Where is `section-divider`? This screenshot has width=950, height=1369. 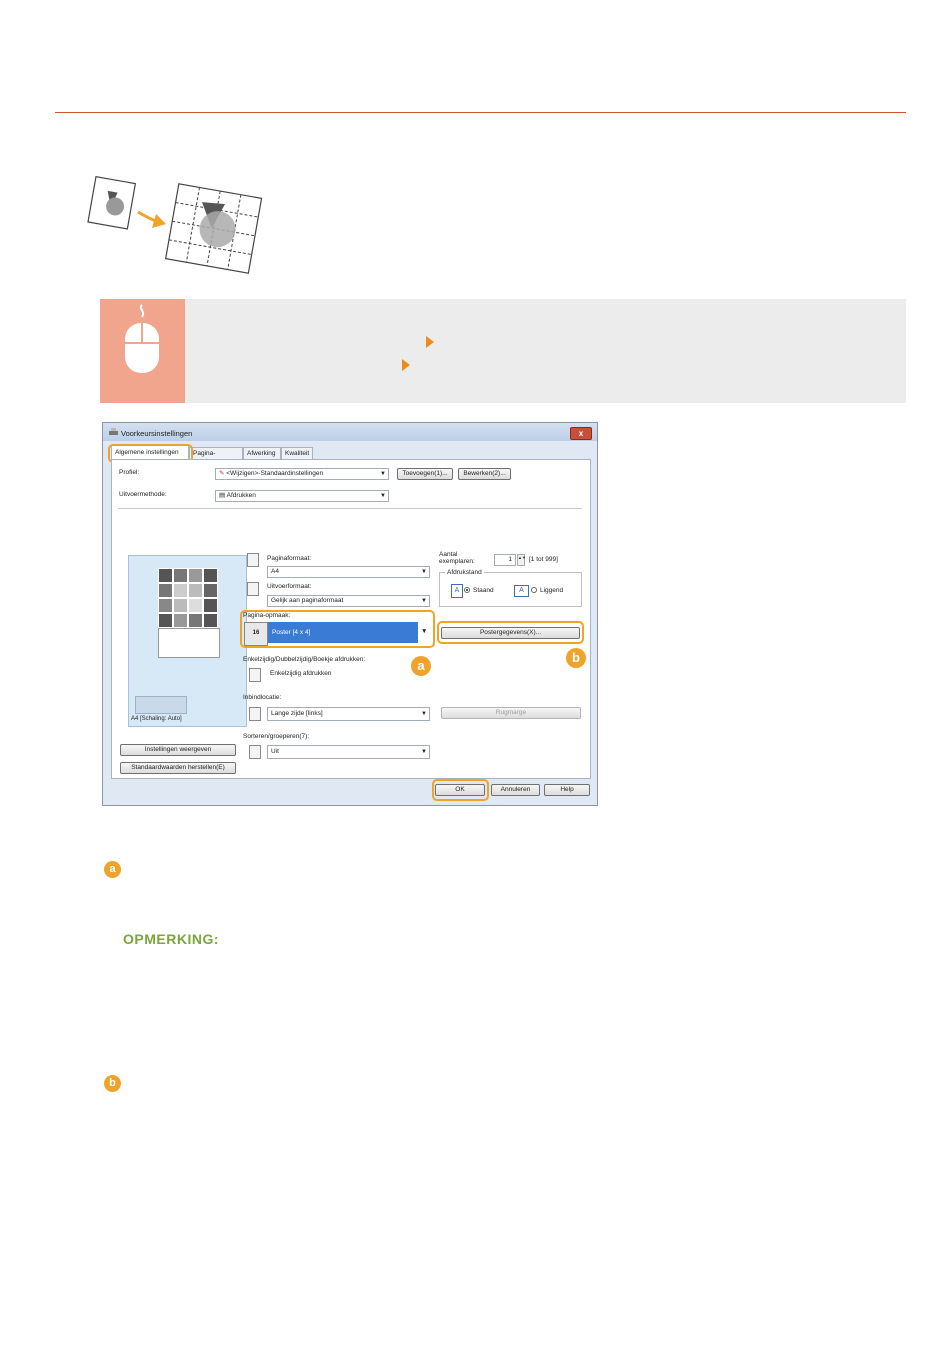
section-divider is located at coordinates (480, 112).